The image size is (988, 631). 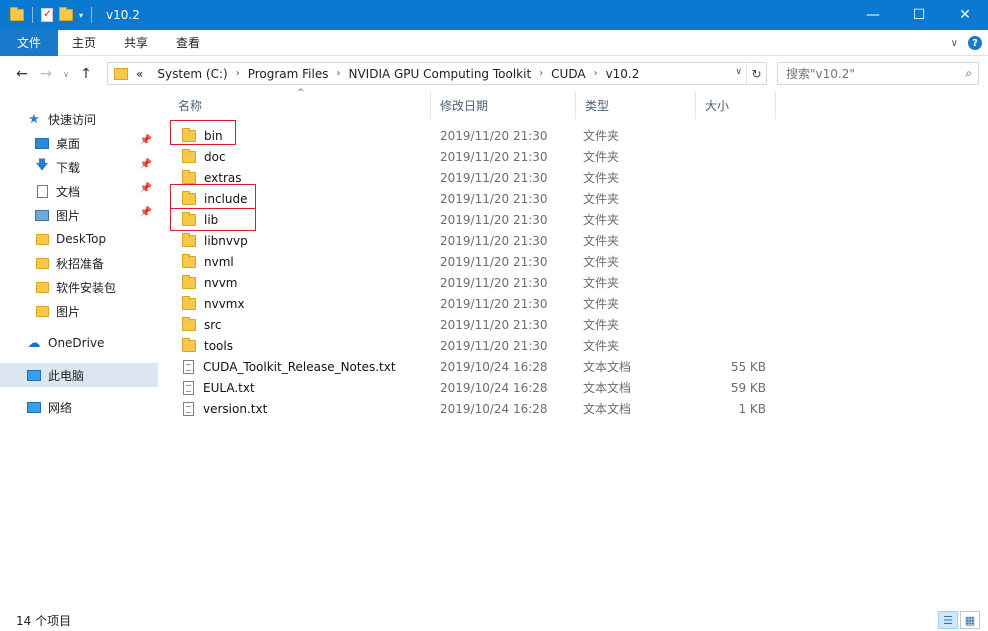 I want to click on sidebar-item-pictures: 图片 📌, so click(x=79, y=215).